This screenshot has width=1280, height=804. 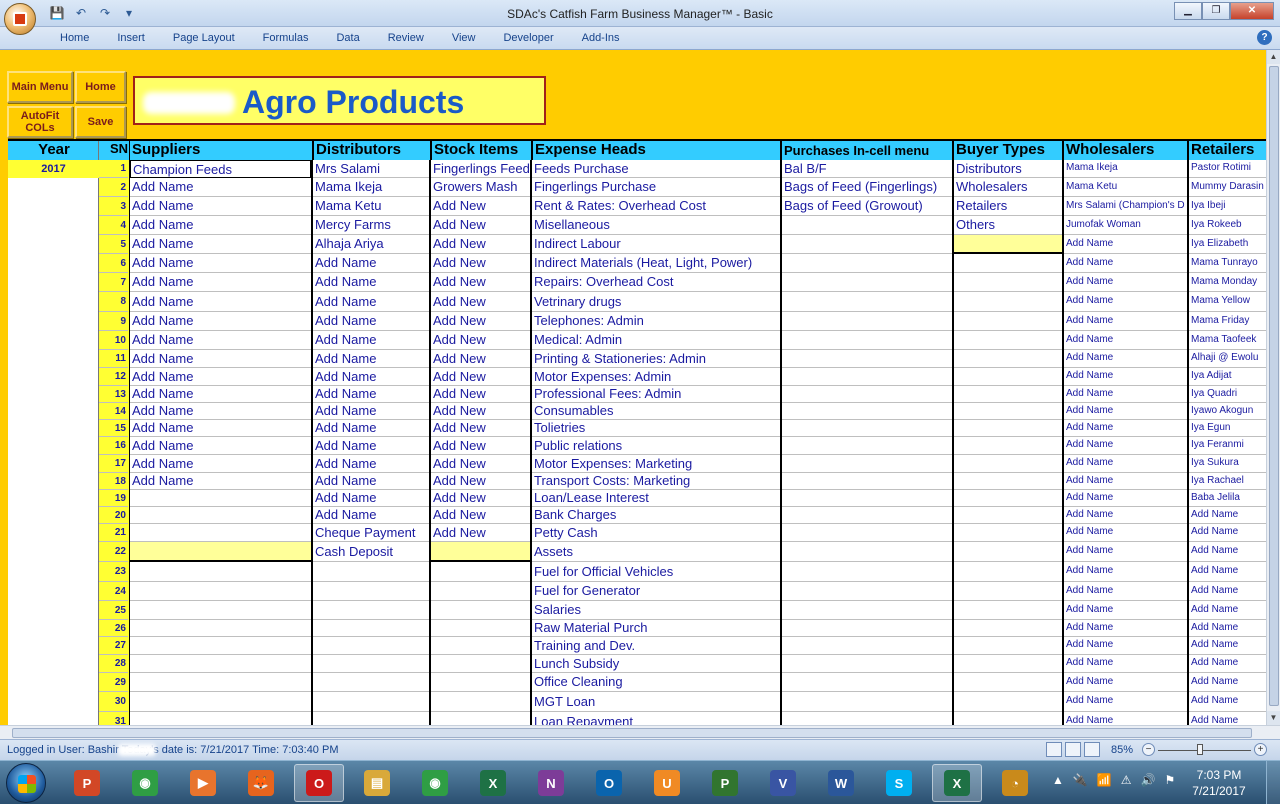 What do you see at coordinates (1080, 780) in the screenshot?
I see `power-icon: 🔌` at bounding box center [1080, 780].